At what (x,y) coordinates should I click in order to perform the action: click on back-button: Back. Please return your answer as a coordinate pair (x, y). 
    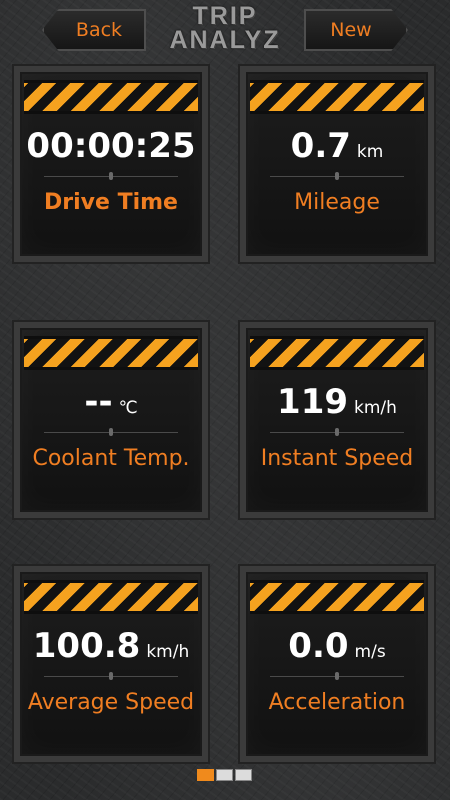
    Looking at the image, I should click on (94, 30).